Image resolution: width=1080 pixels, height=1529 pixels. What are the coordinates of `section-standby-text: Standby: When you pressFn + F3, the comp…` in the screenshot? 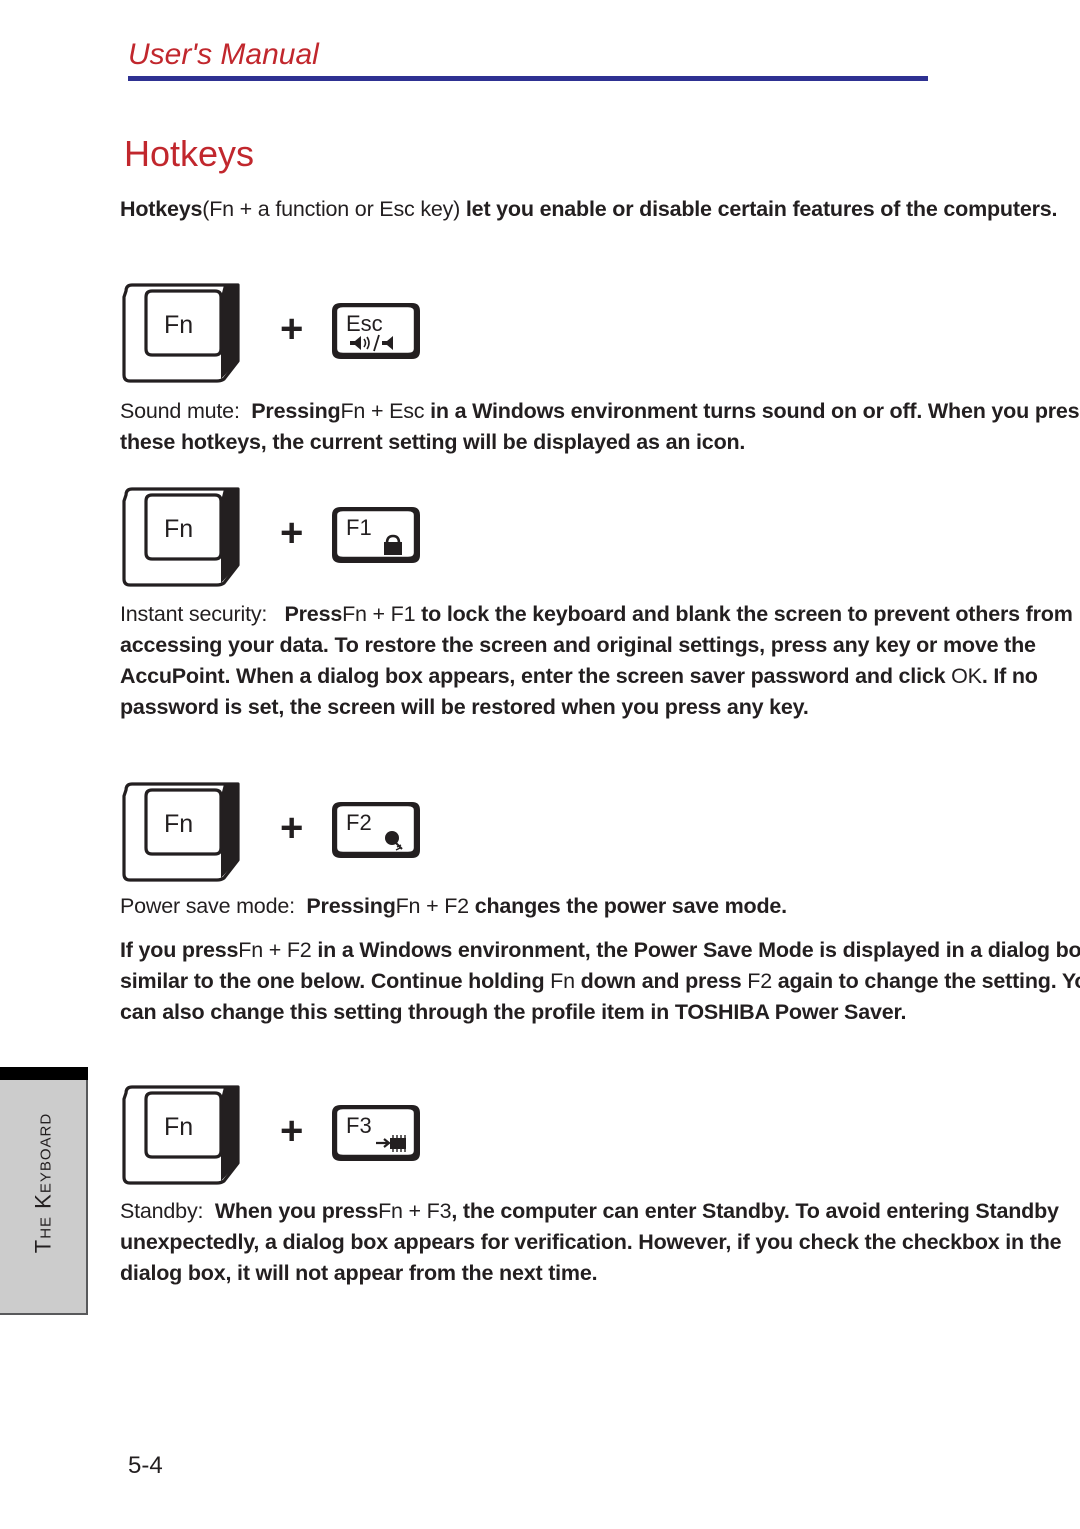 It's located at (600, 1242).